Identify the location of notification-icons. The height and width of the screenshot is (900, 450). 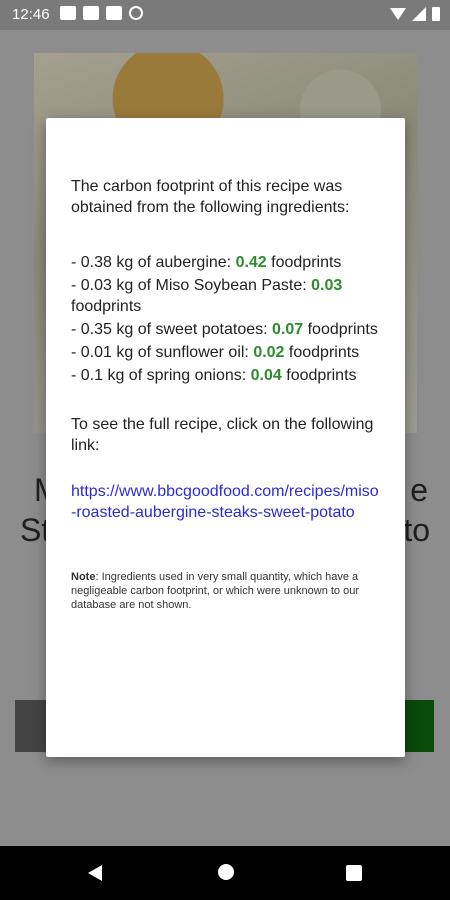
(101, 13).